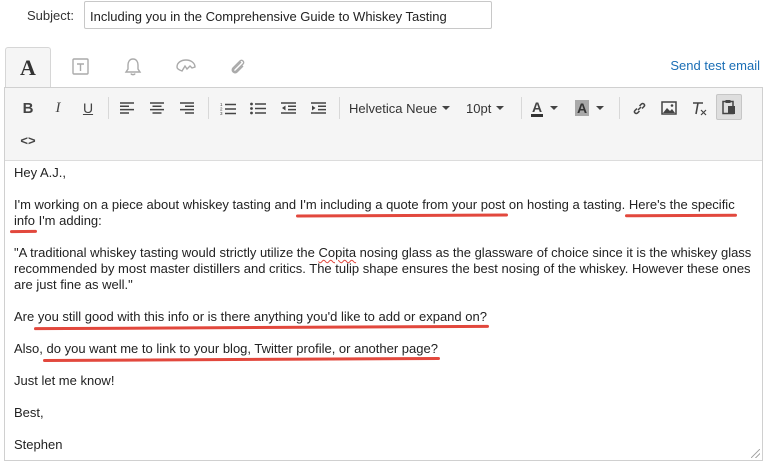 The height and width of the screenshot is (464, 765). I want to click on outdent-icon, so click(288, 108).